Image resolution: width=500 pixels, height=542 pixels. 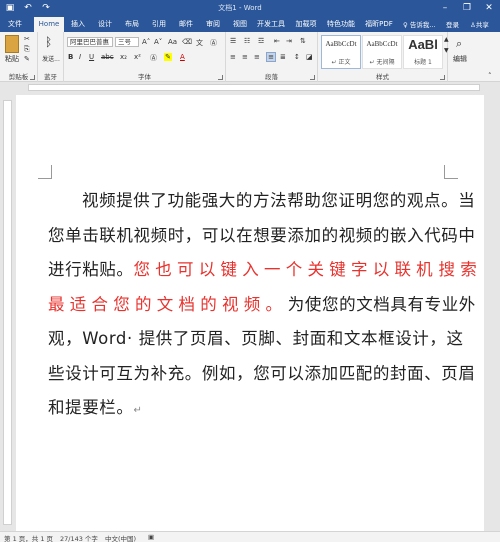 I want to click on window-controls: – ❐ ✕, so click(x=467, y=8).